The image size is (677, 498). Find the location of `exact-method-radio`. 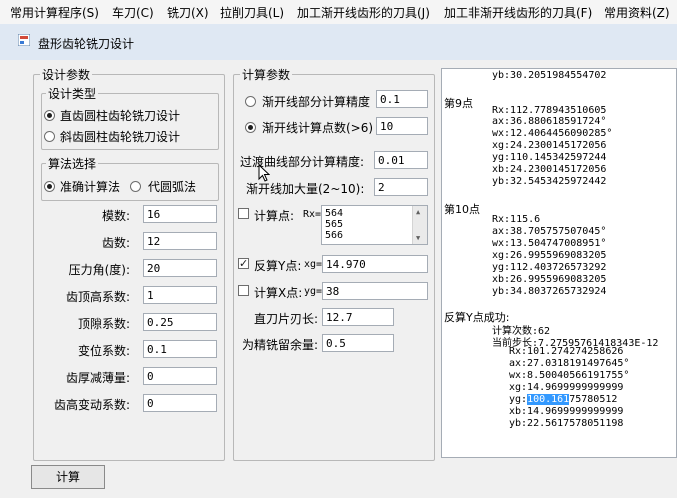

exact-method-radio is located at coordinates (49, 186).